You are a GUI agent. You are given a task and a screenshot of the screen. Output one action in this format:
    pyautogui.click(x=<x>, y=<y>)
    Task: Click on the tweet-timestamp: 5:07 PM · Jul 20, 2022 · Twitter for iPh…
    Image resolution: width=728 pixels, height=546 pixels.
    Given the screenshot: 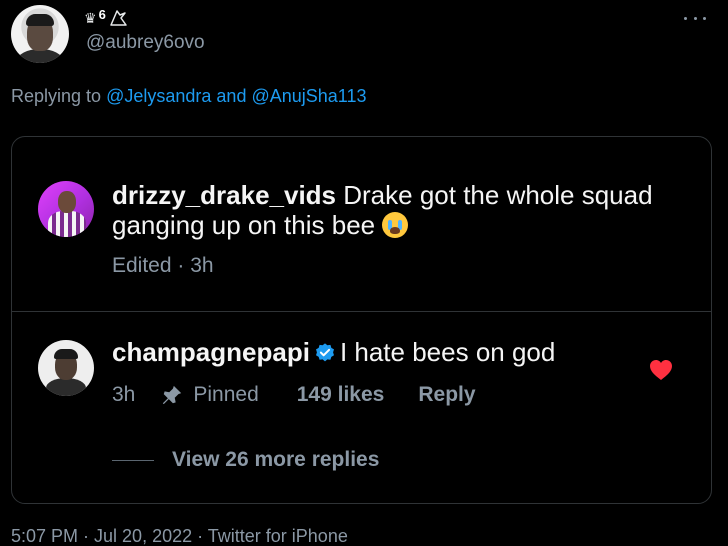 What is the action you would take?
    pyautogui.click(x=179, y=536)
    